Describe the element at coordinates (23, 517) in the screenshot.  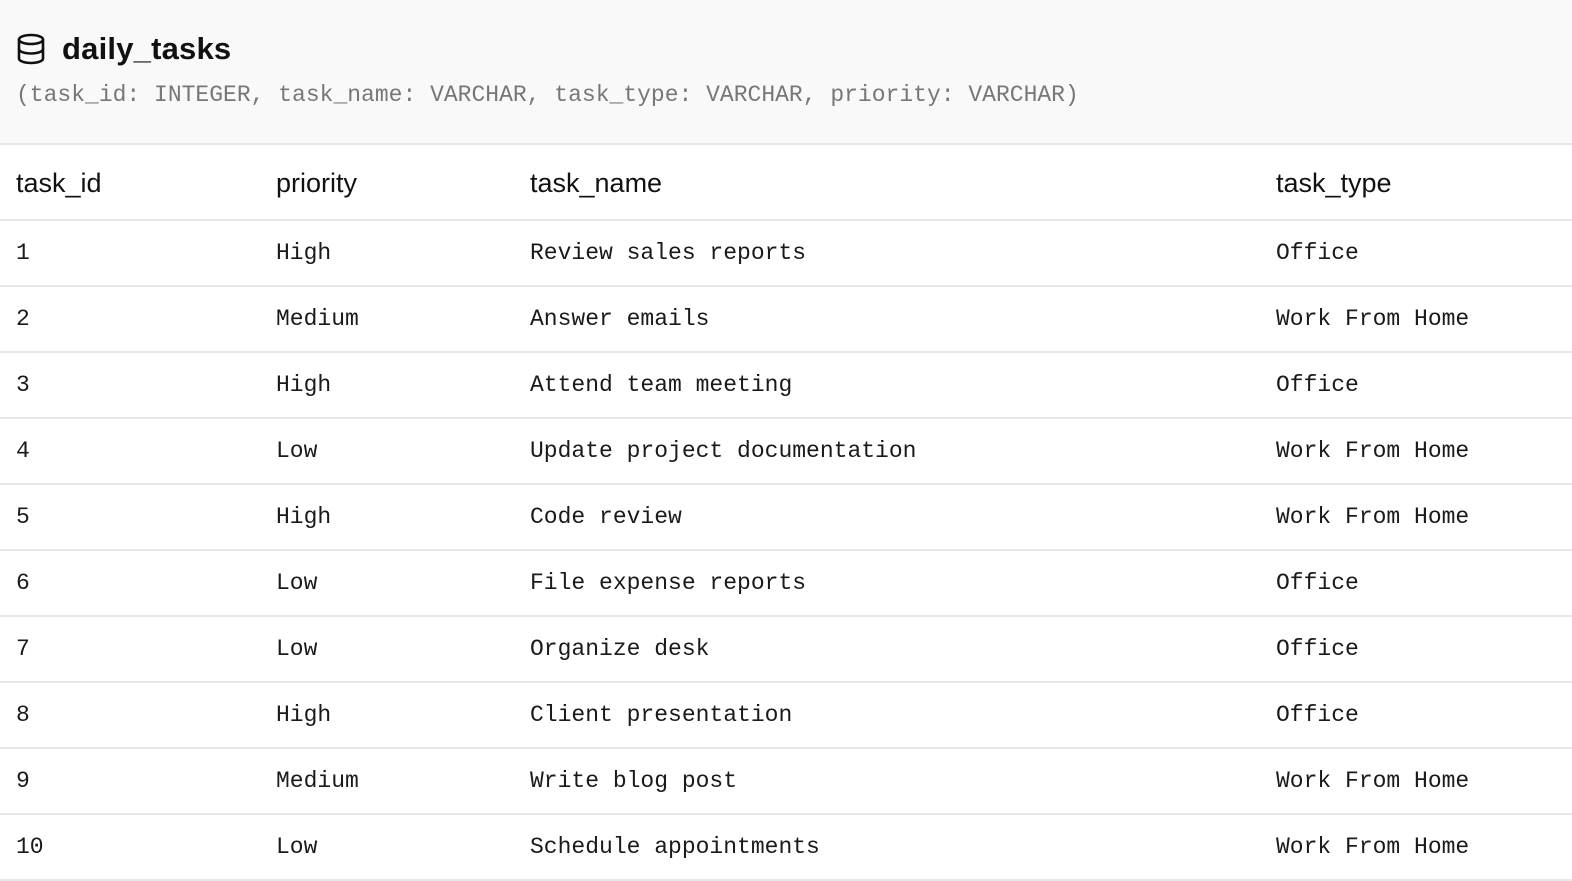
I see `cell-task-id: 5` at that location.